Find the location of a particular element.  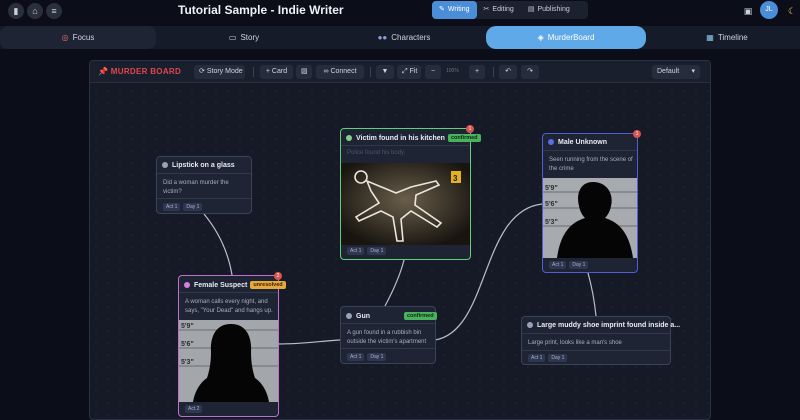

link-victim-gun is located at coordinates (394, 283).